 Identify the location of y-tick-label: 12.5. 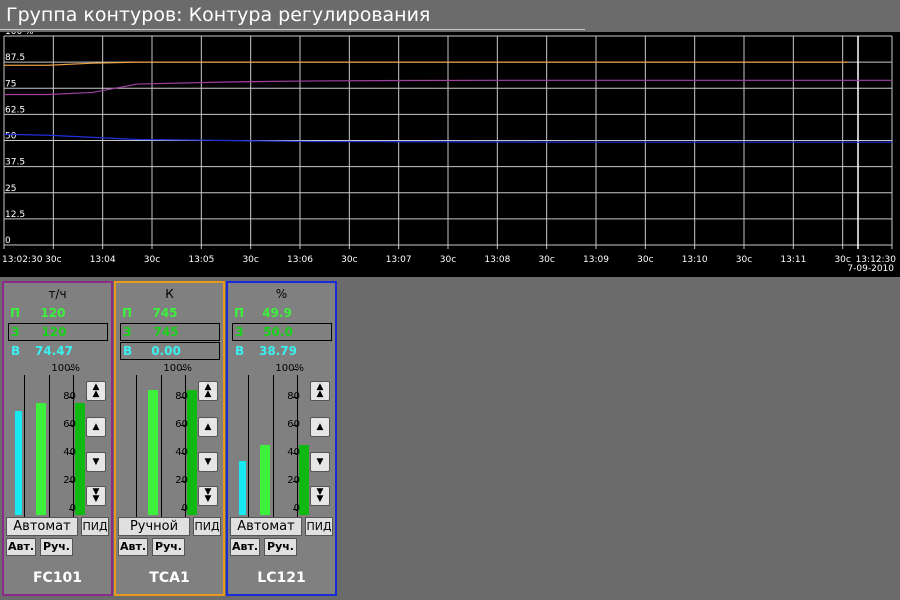
(15, 215).